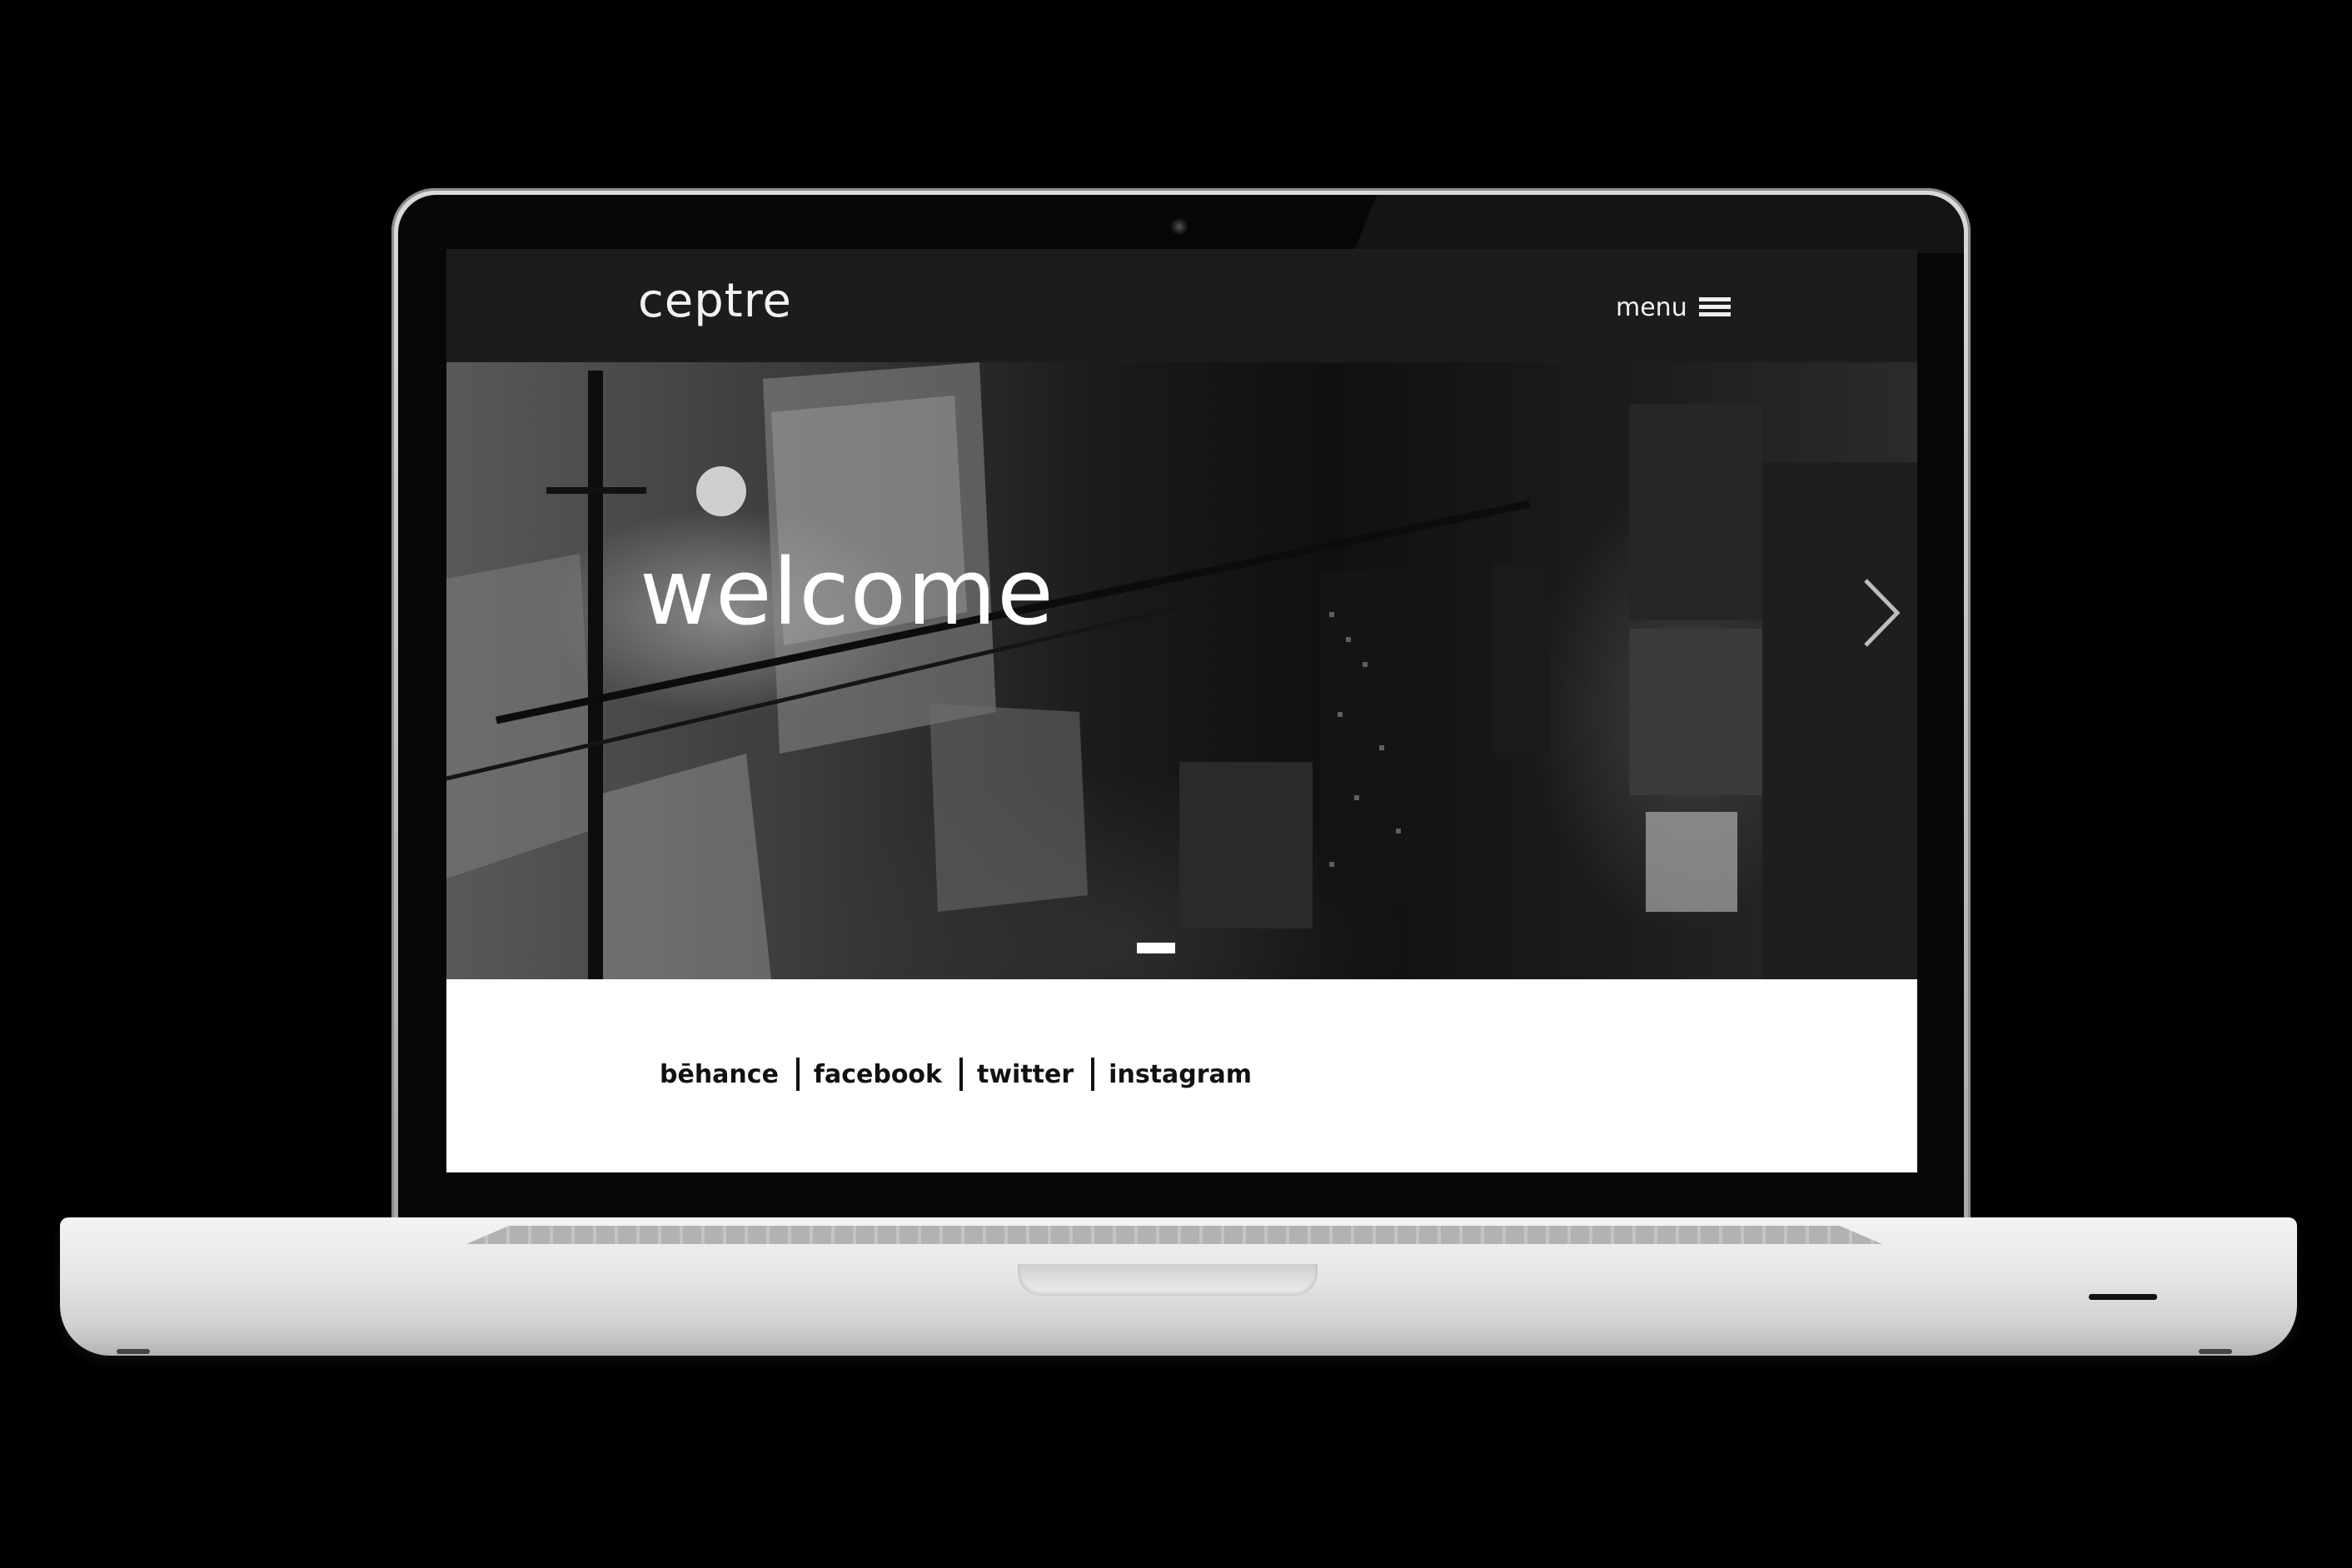 This screenshot has height=1568, width=2352. I want to click on laptop-status-light, so click(2123, 1297).